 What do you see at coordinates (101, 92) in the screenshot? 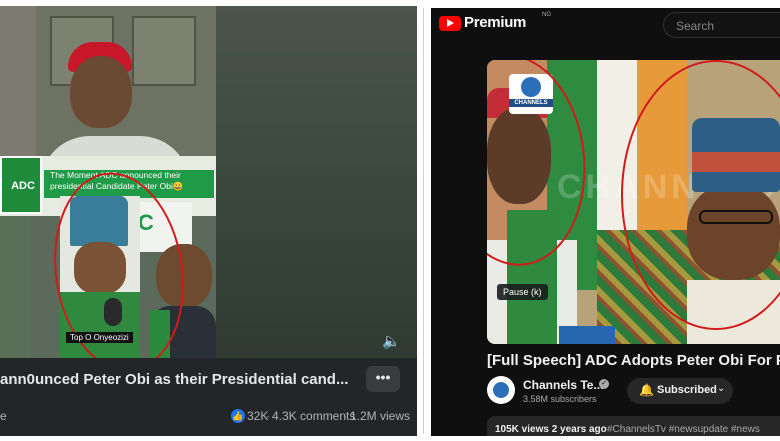
I see `speaker-face` at bounding box center [101, 92].